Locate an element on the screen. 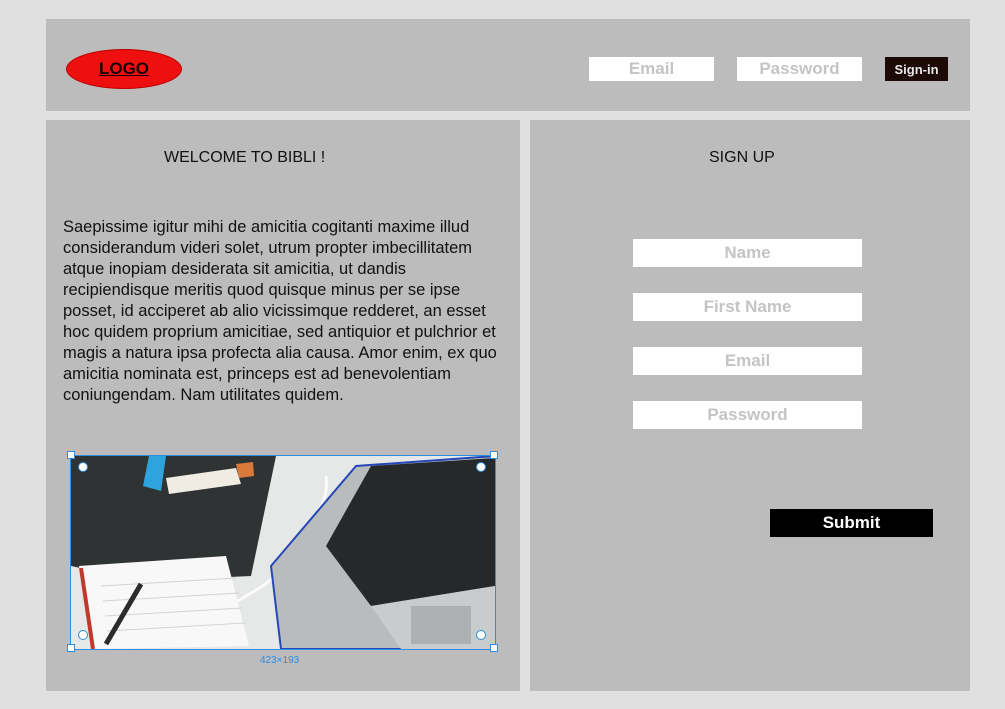 This screenshot has width=1005, height=709. first-name-field is located at coordinates (747, 307).